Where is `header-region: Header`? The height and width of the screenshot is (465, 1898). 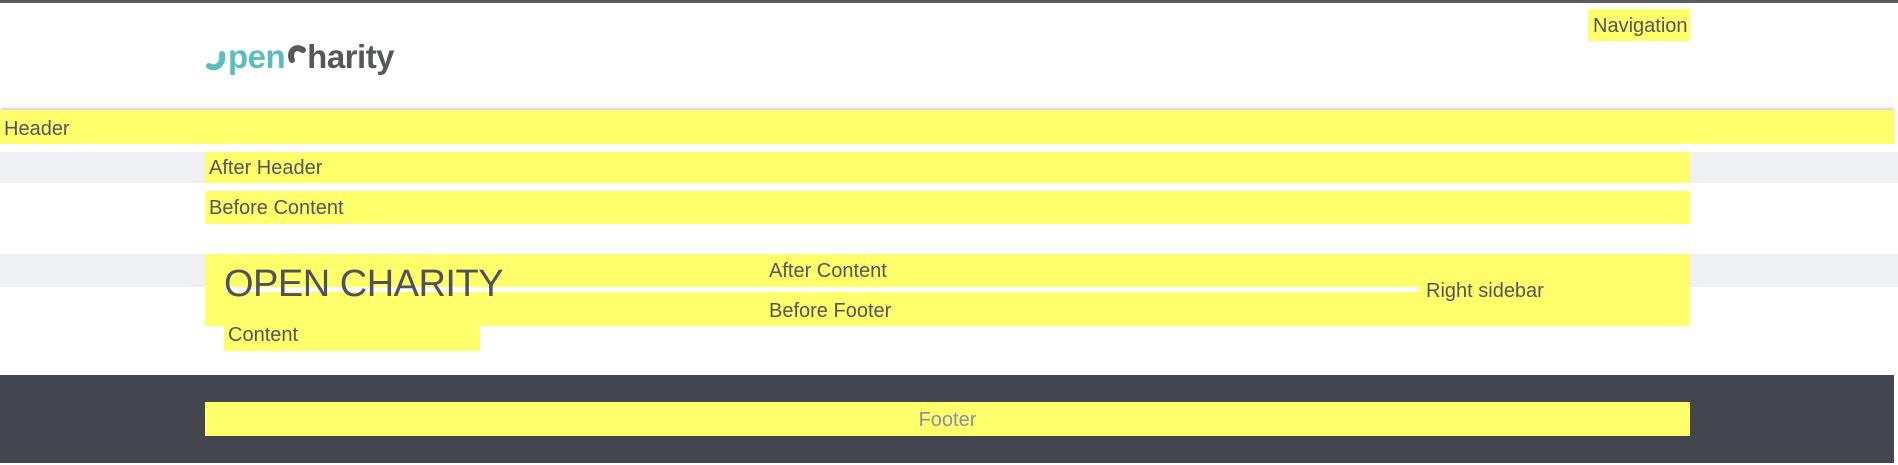 header-region: Header is located at coordinates (947, 127).